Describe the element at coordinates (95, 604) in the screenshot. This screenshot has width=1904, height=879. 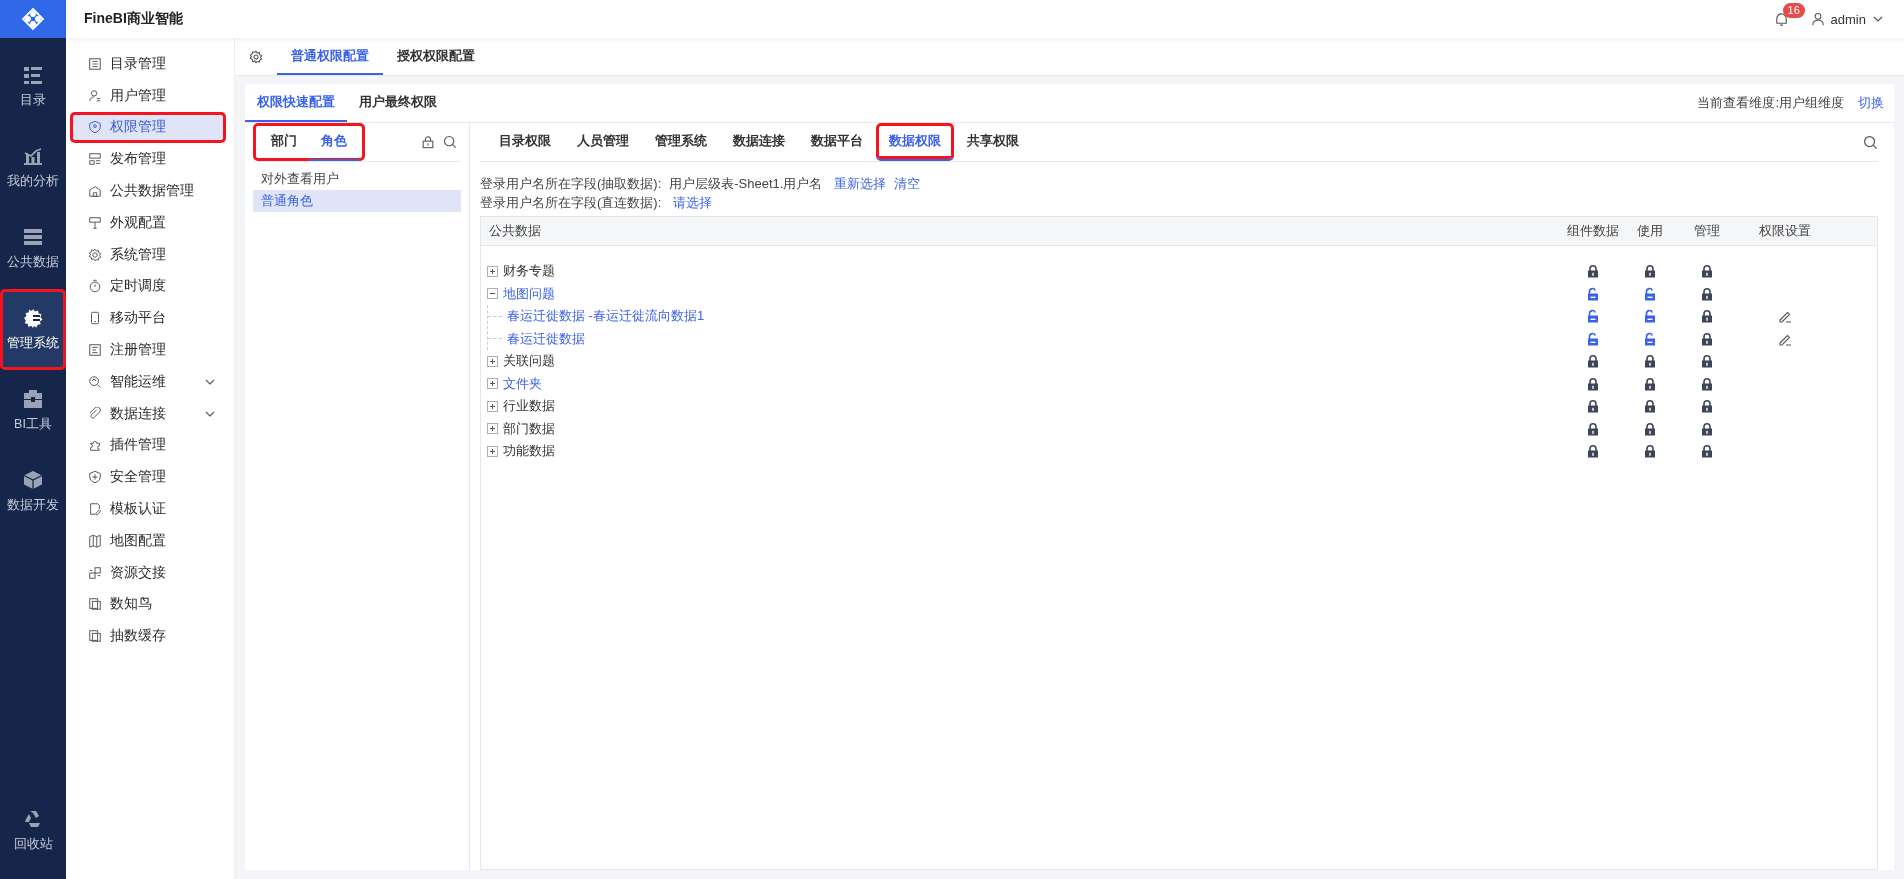
I see `copy-icon` at that location.